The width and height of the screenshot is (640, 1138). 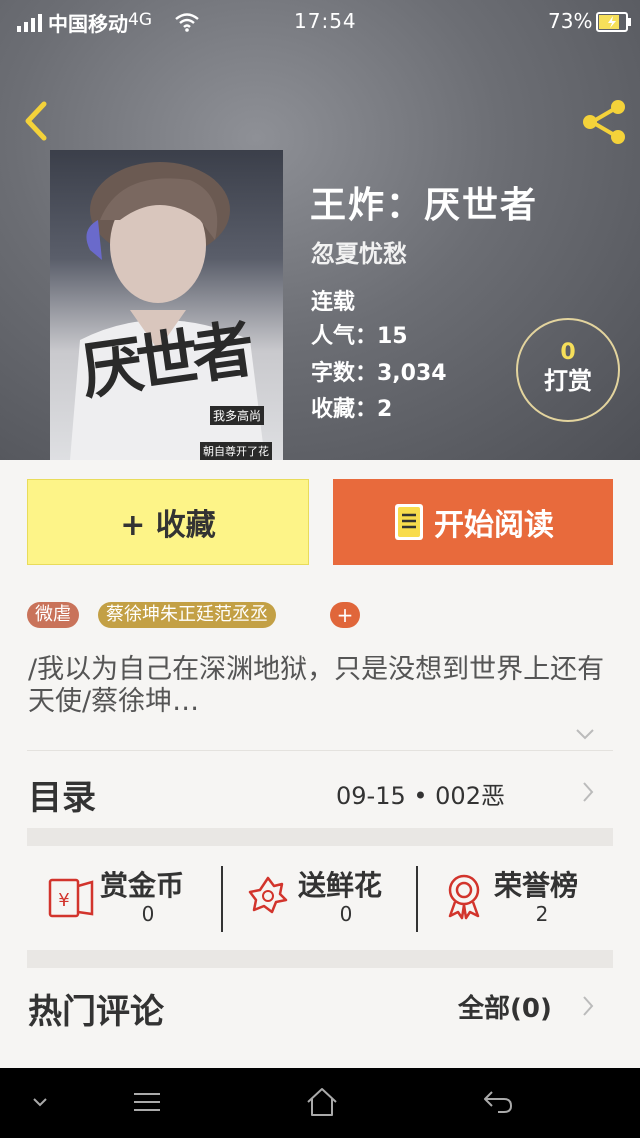 What do you see at coordinates (359, 336) in the screenshot?
I see `book-popularity: 人气：15` at bounding box center [359, 336].